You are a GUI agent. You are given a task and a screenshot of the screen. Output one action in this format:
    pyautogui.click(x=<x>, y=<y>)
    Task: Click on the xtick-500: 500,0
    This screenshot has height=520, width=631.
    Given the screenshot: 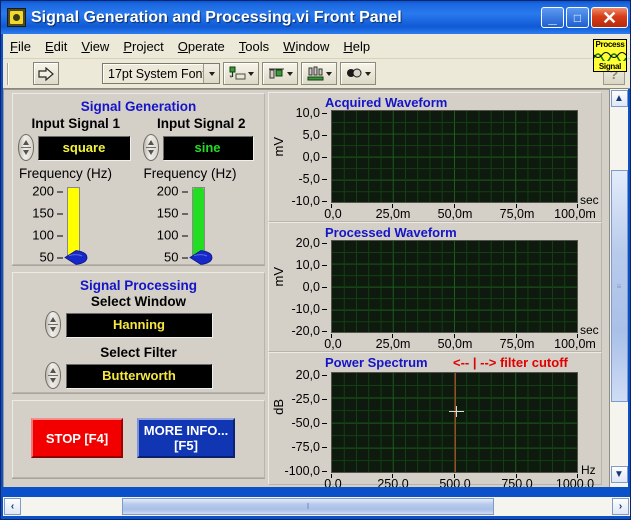 What is the action you would take?
    pyautogui.click(x=455, y=482)
    